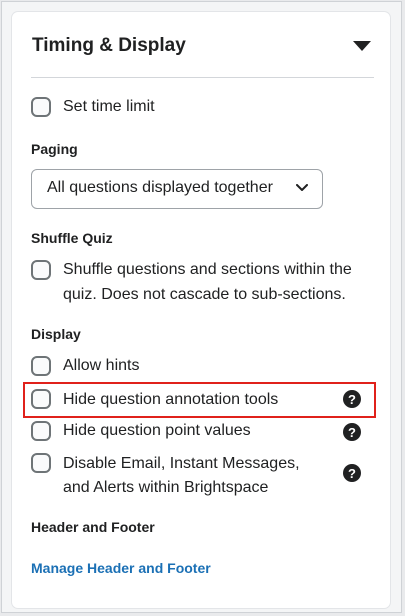 The image size is (405, 616). What do you see at coordinates (101, 365) in the screenshot?
I see `allow-hints-label: Allow hints` at bounding box center [101, 365].